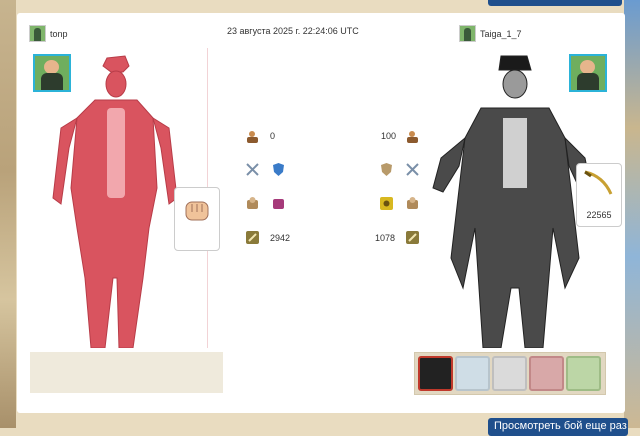 This screenshot has height=436, width=640. I want to click on saber-icon, so click(598, 182).